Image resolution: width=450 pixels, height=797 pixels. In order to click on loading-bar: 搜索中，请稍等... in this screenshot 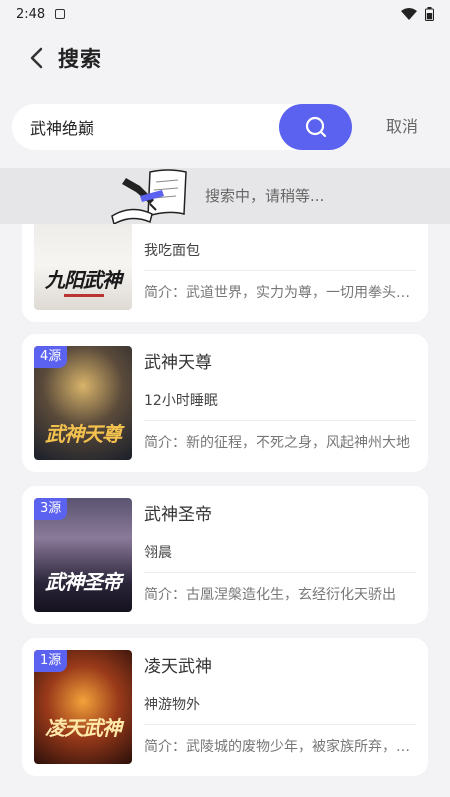, I will do `click(225, 197)`.